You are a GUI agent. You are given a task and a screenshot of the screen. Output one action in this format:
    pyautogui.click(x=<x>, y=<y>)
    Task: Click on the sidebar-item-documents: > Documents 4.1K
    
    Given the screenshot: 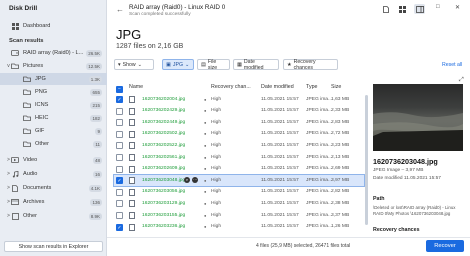 What is the action you would take?
    pyautogui.click(x=53, y=188)
    